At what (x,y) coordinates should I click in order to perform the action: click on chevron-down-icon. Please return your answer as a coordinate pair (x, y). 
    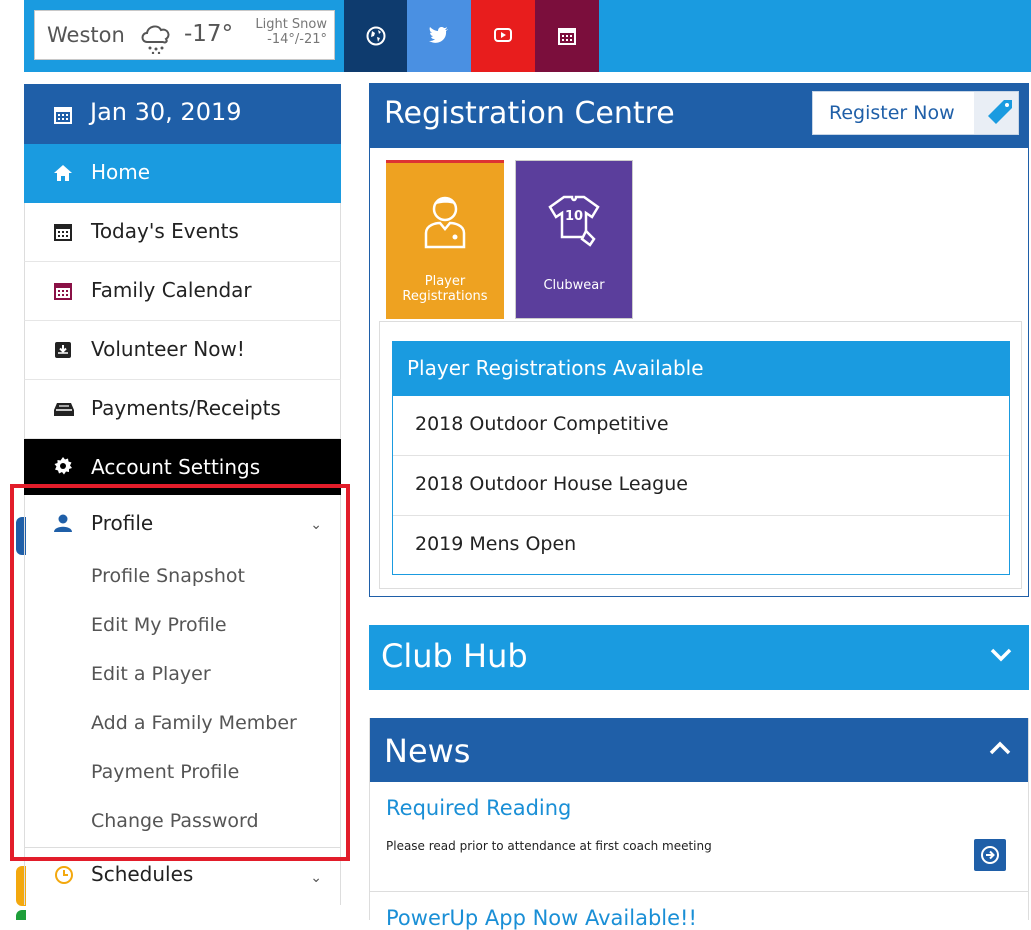
    Looking at the image, I should click on (1001, 657).